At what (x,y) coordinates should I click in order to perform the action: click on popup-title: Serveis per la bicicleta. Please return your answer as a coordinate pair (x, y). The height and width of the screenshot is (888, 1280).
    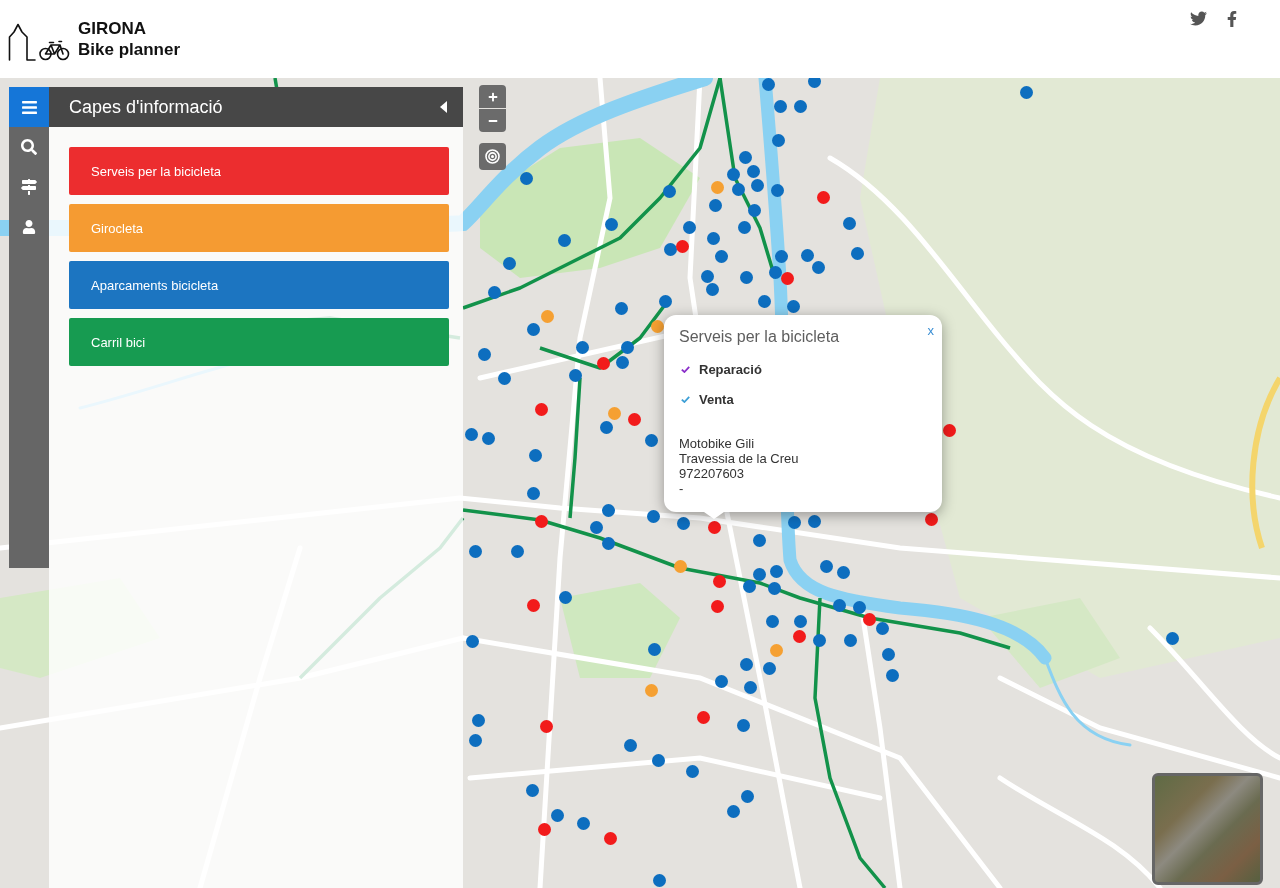
    Looking at the image, I should click on (760, 337).